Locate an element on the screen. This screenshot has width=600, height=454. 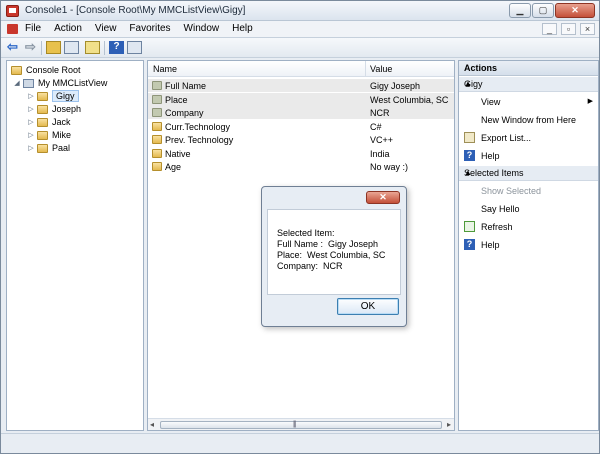
menu-file: File is located at coordinates (33, 28).